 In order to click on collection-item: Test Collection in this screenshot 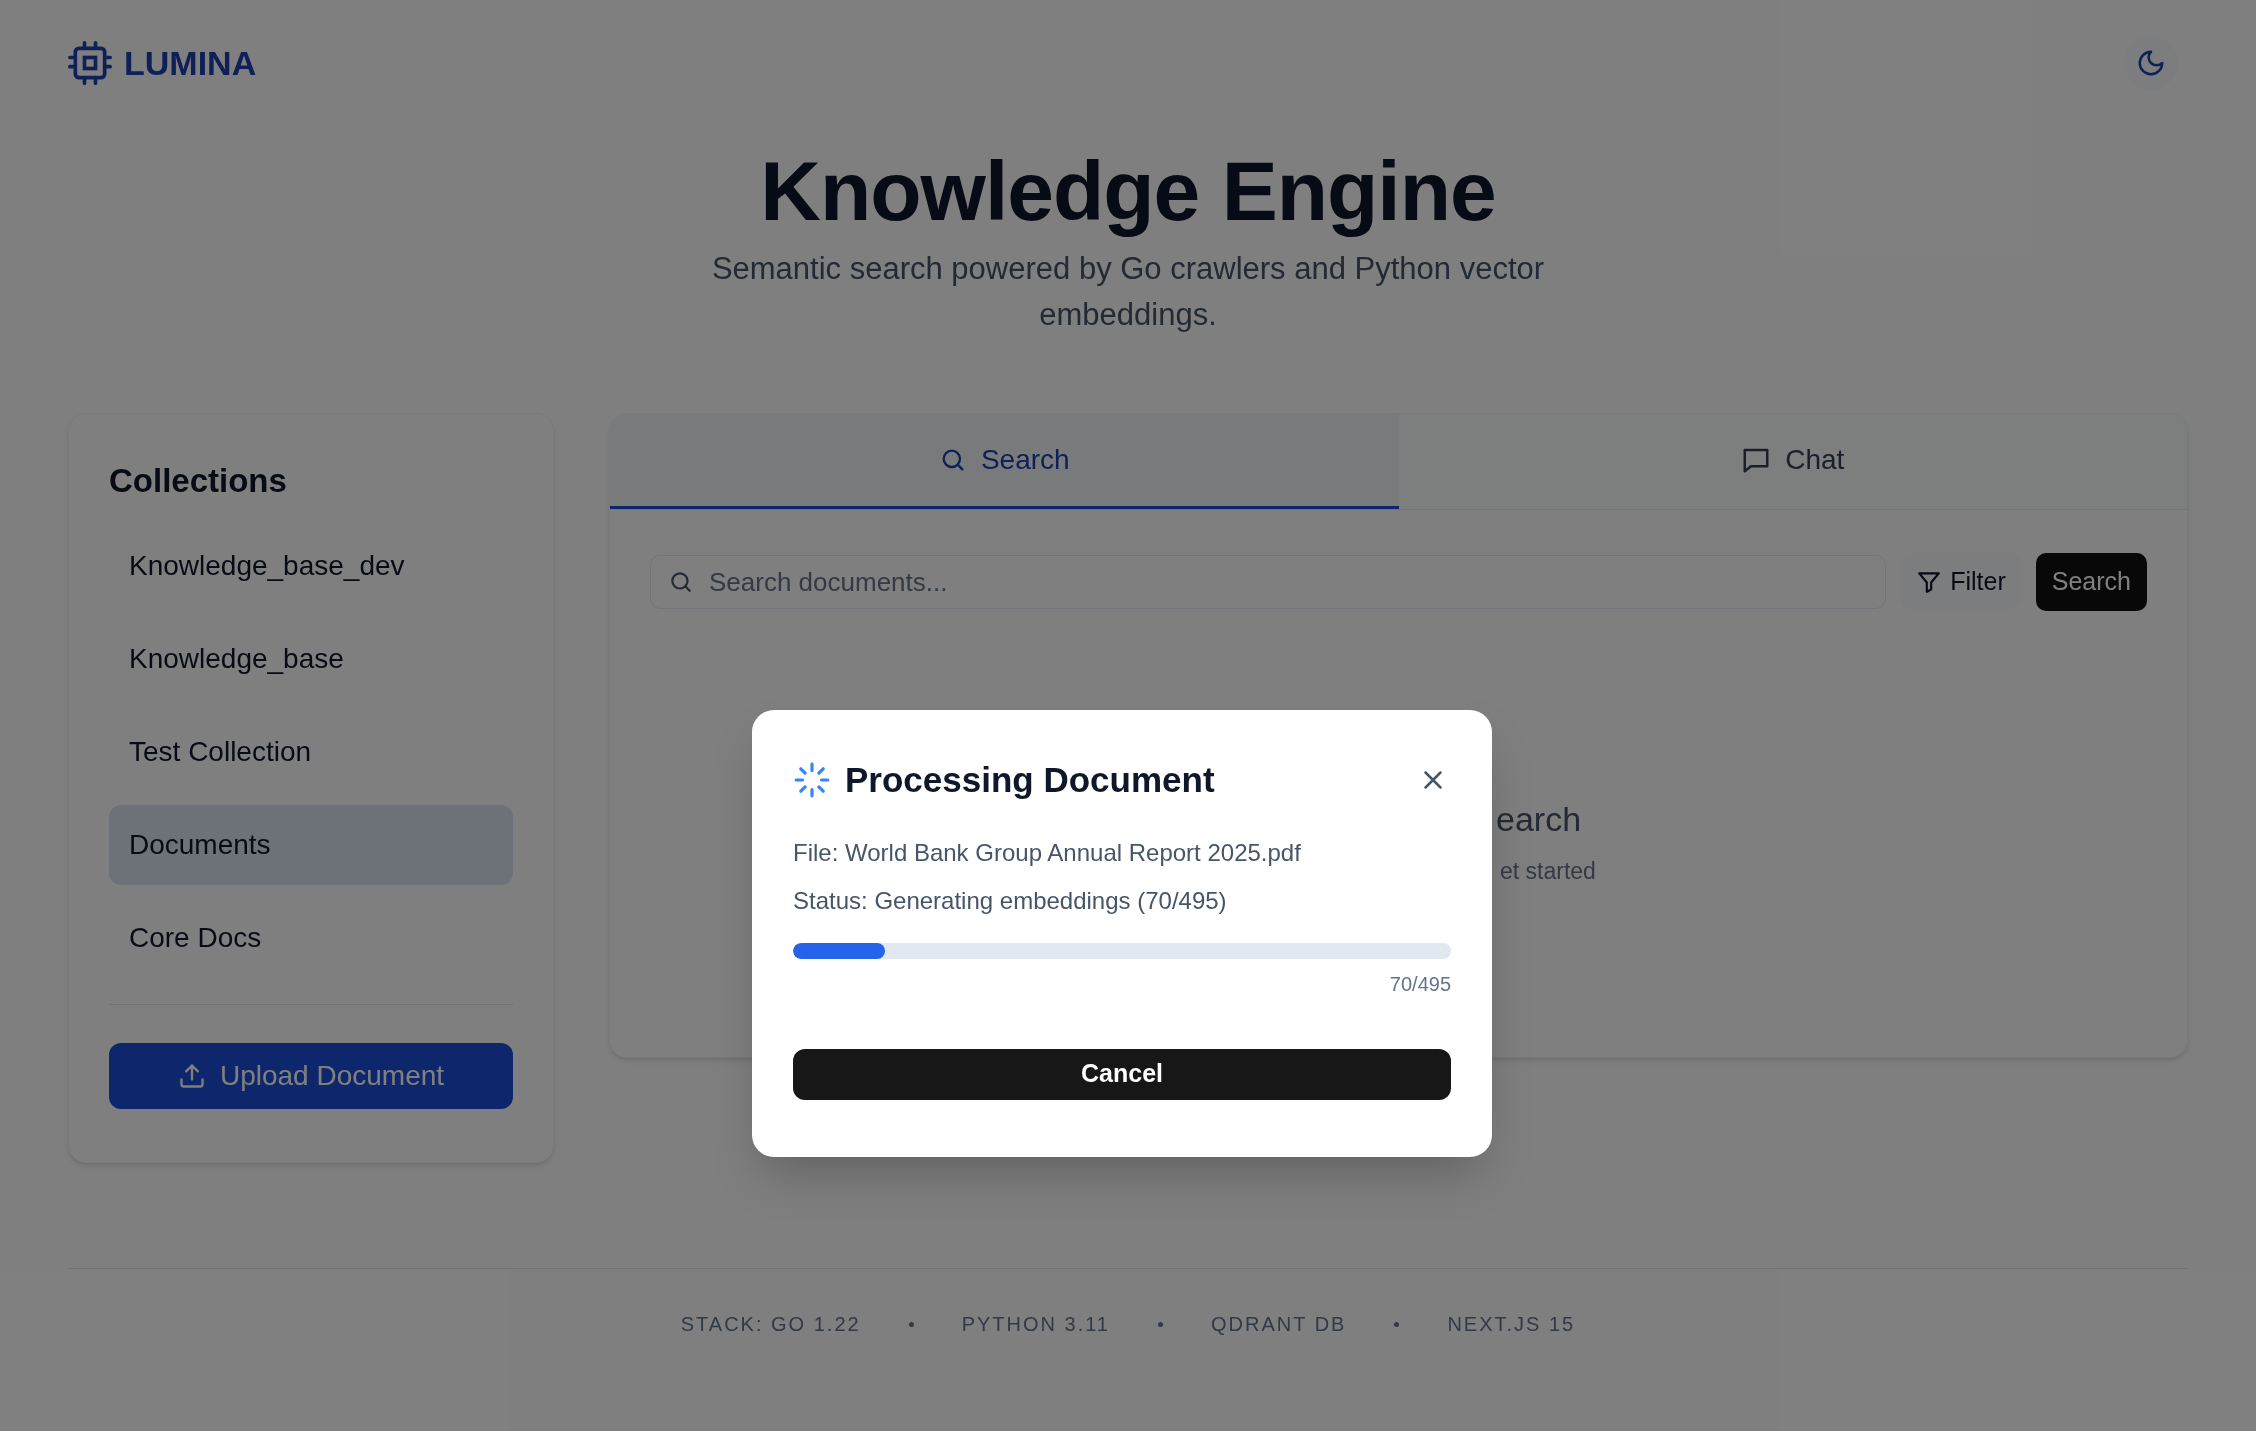, I will do `click(311, 751)`.